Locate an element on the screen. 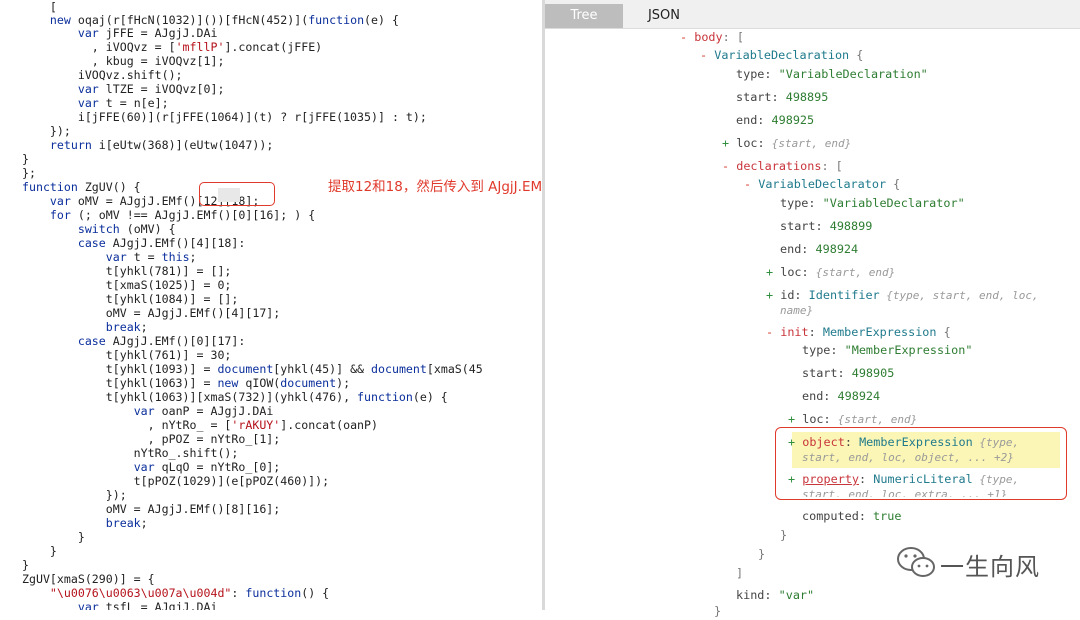 This screenshot has width=1080, height=620. code-line: var lTZE = iVOQvz[0]; is located at coordinates (151, 89).